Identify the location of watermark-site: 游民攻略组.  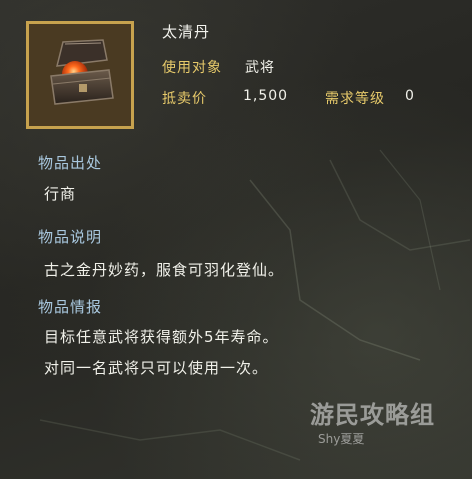
(372, 415).